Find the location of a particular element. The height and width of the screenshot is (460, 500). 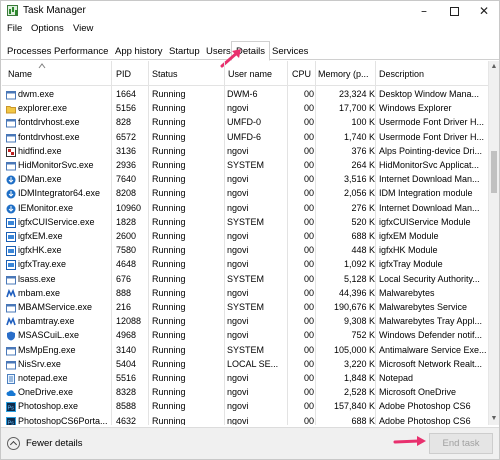

process-description: Microsoft OneDrive is located at coordinates (418, 392).